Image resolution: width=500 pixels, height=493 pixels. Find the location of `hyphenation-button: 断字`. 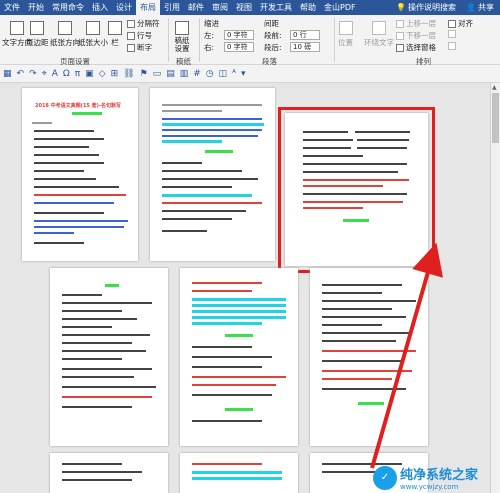

hyphenation-button: 断字 is located at coordinates (139, 47).